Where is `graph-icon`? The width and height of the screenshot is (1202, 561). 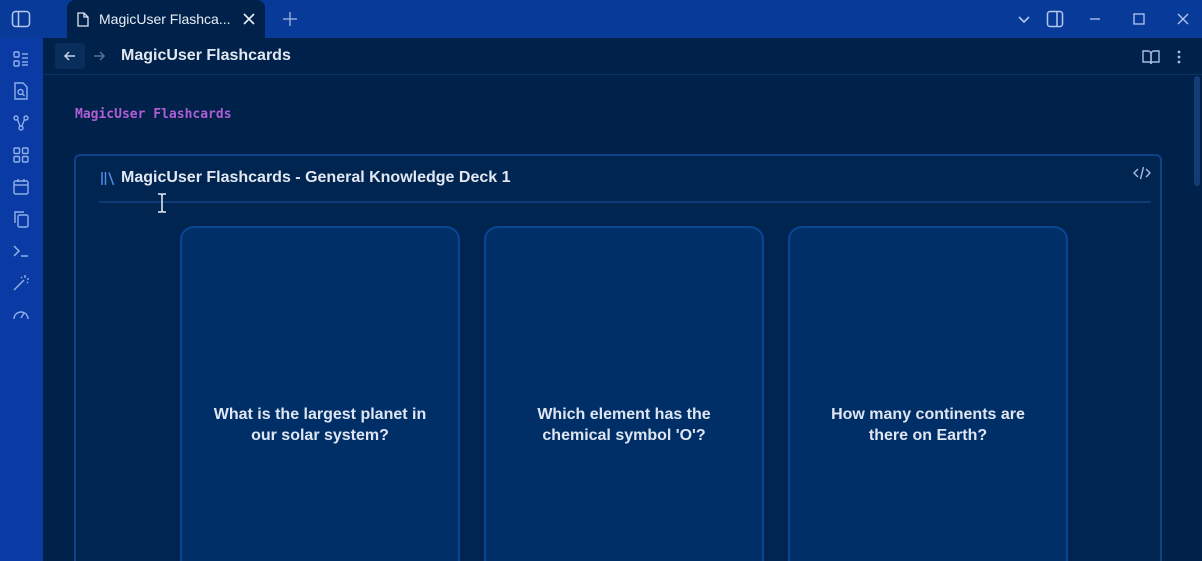
graph-icon is located at coordinates (21, 123).